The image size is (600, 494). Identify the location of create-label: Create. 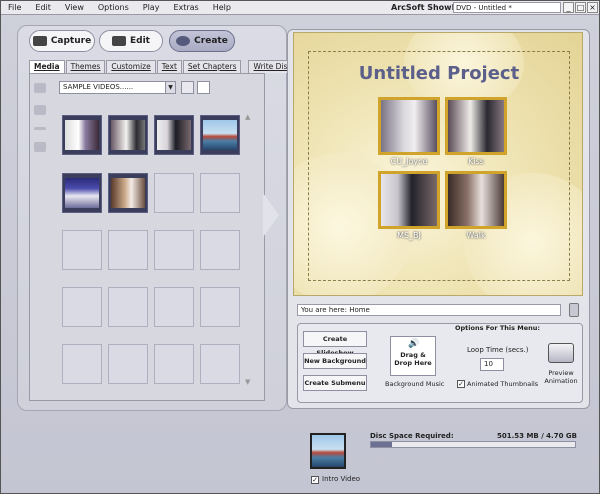
(211, 41).